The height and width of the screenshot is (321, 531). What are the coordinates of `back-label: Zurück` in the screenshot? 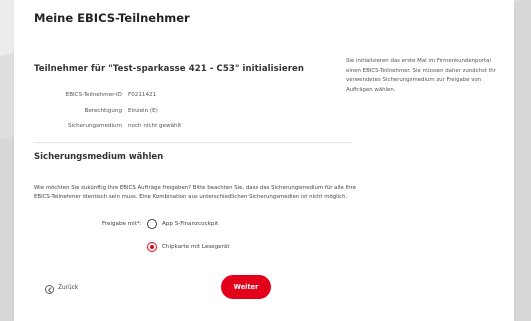 It's located at (68, 288).